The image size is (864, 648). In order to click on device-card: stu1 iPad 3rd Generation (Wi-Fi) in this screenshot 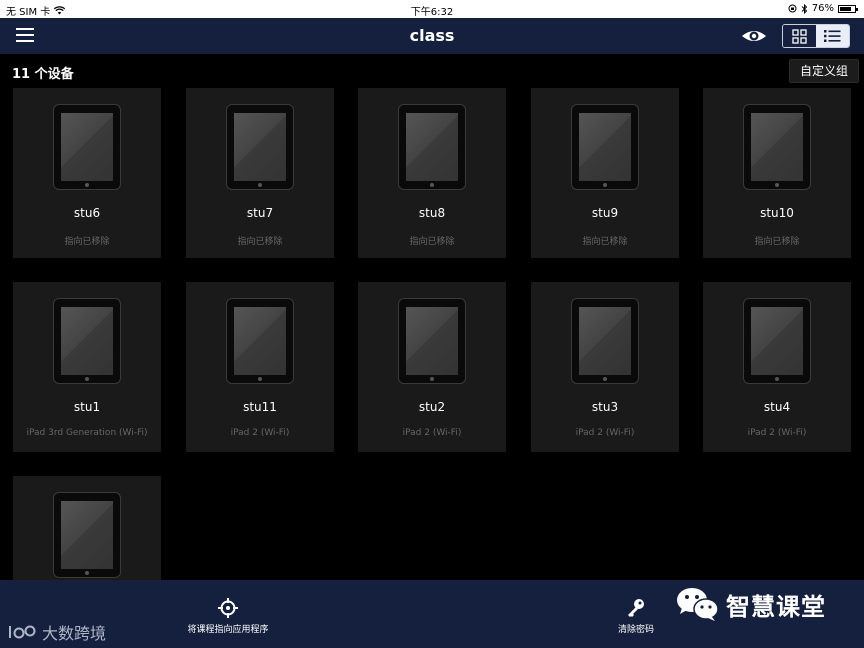, I will do `click(87, 367)`.